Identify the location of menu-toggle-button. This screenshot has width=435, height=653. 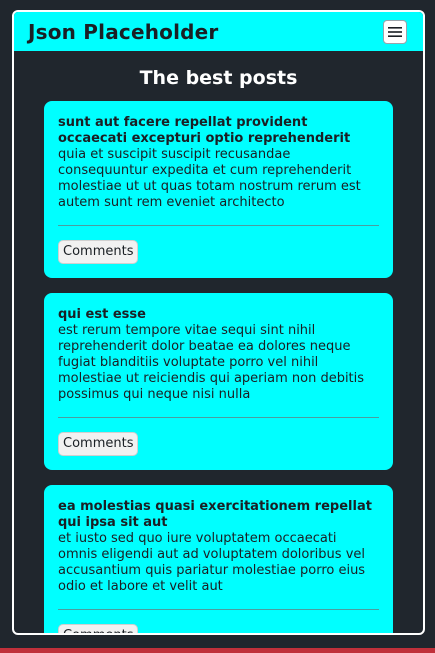
(395, 31).